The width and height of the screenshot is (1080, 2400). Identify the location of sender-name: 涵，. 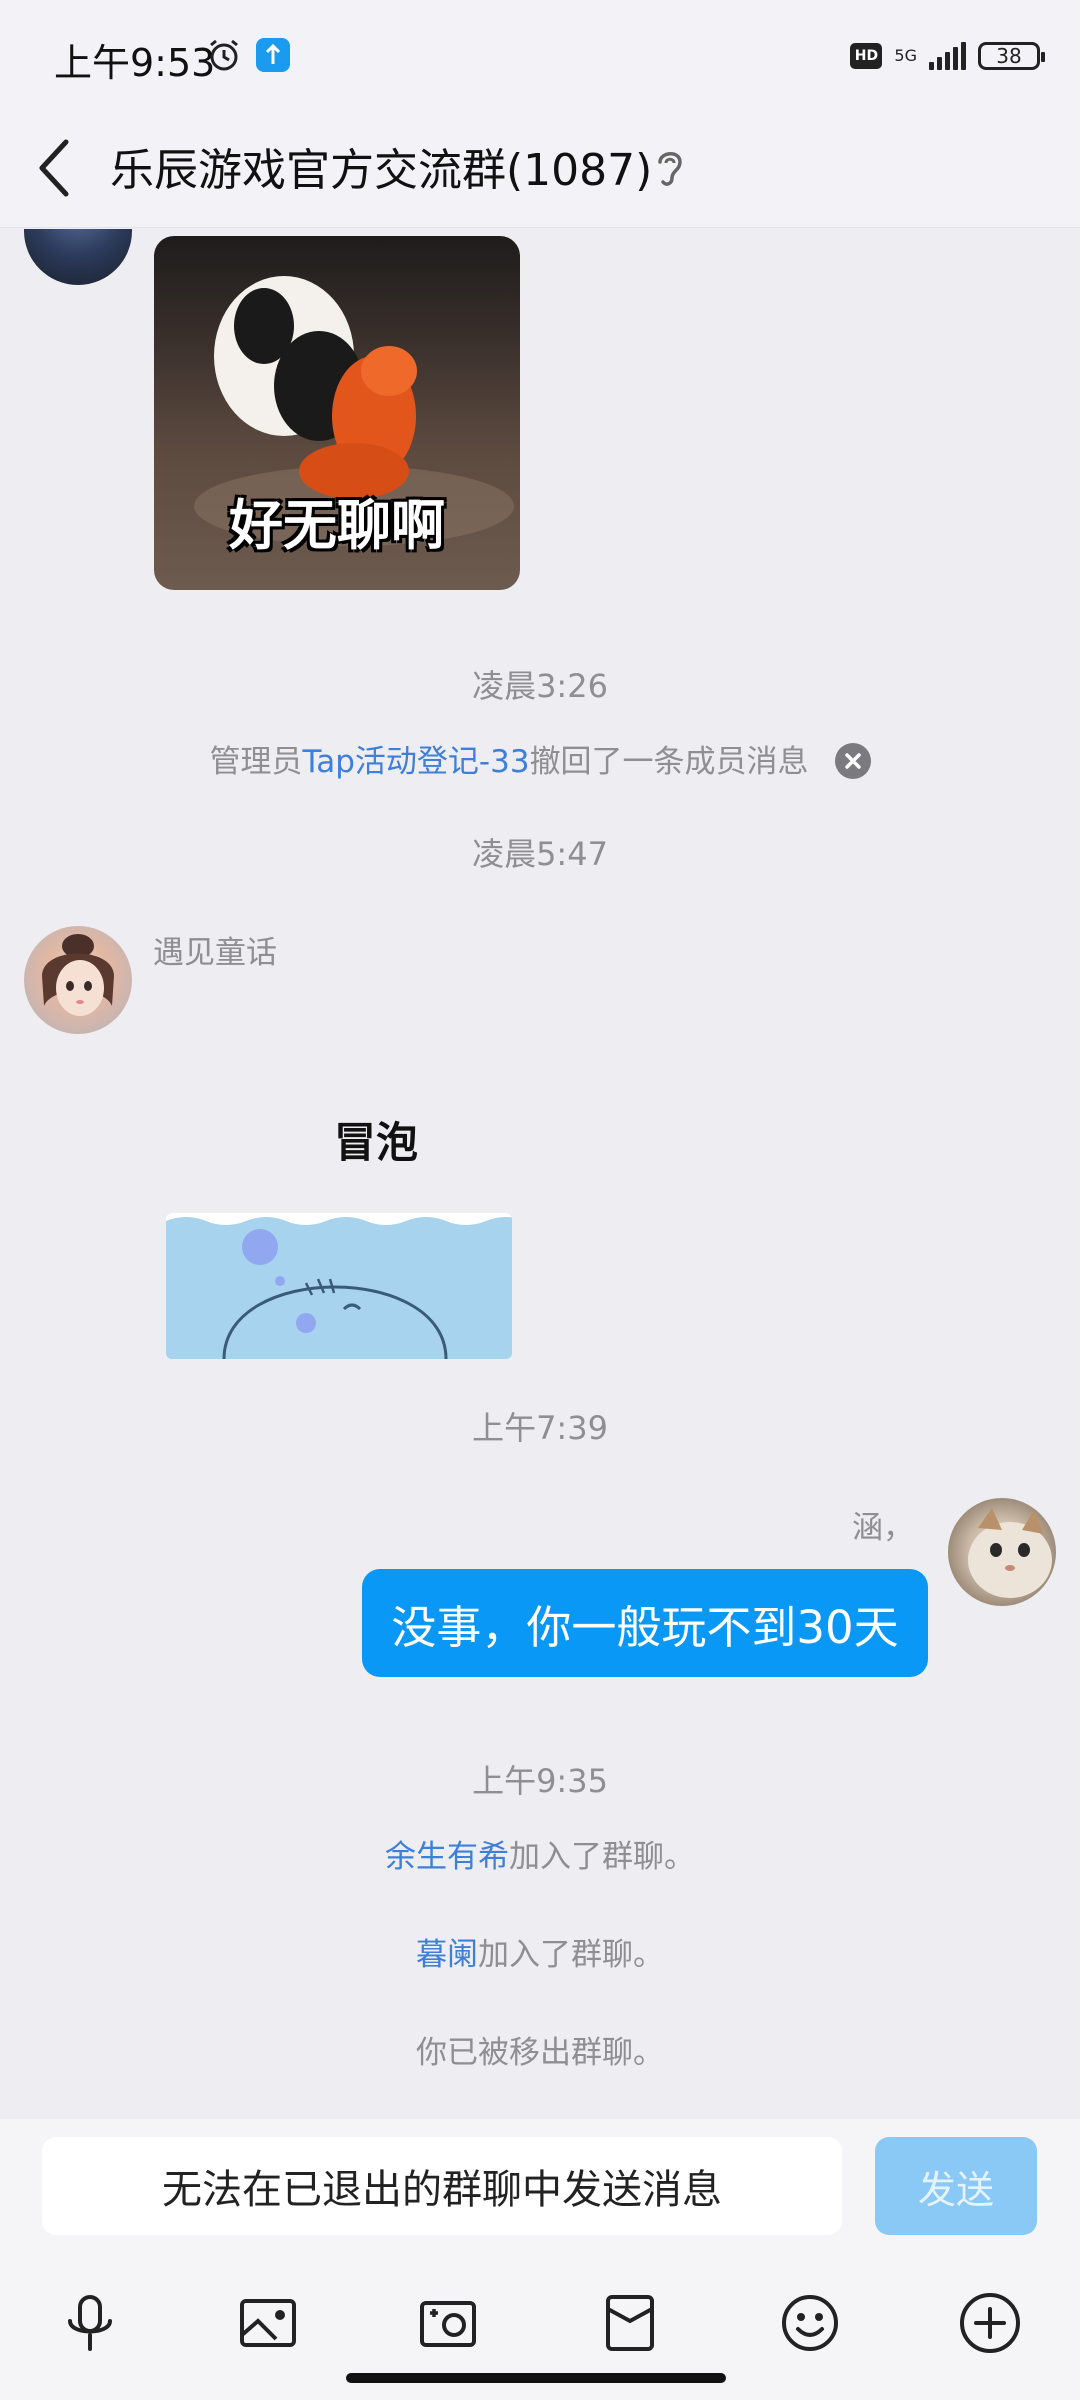
(883, 1524).